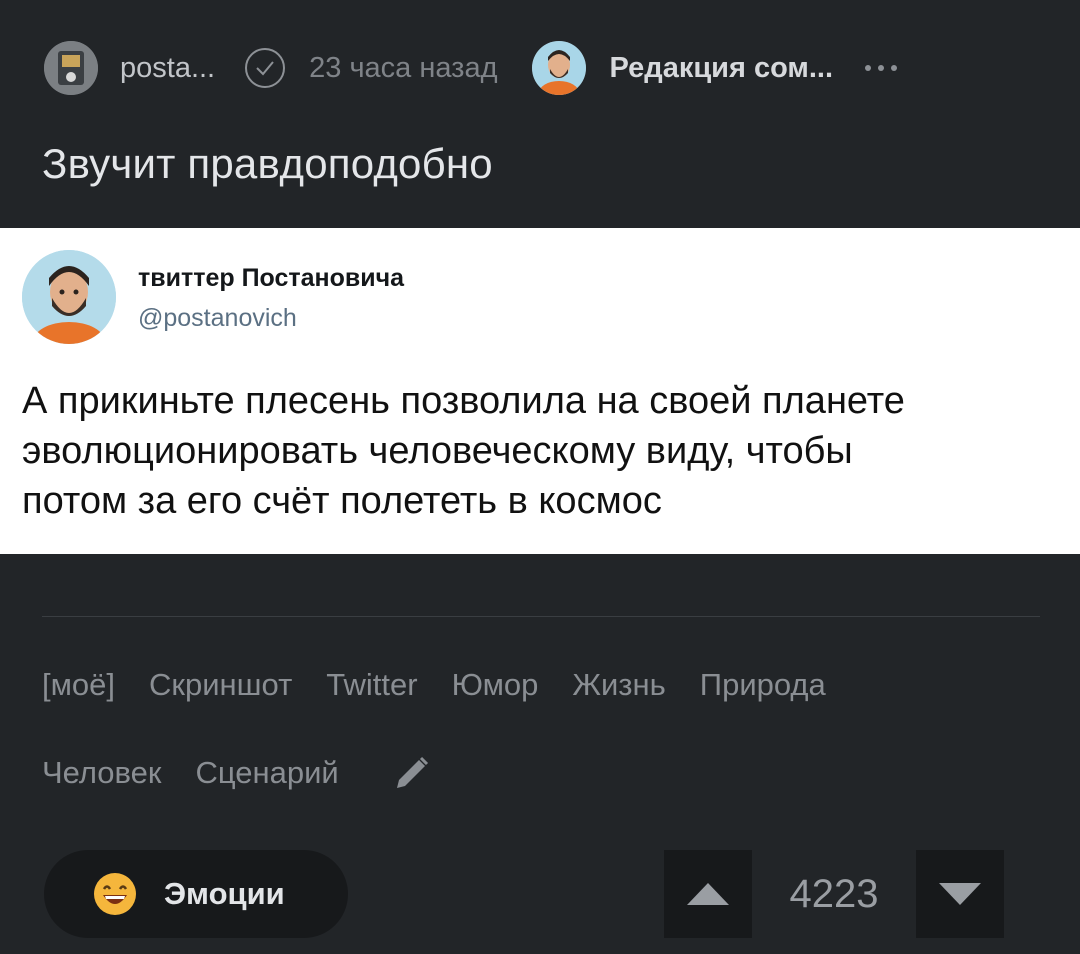  What do you see at coordinates (101, 773) in the screenshot?
I see `tag-human: Человек` at bounding box center [101, 773].